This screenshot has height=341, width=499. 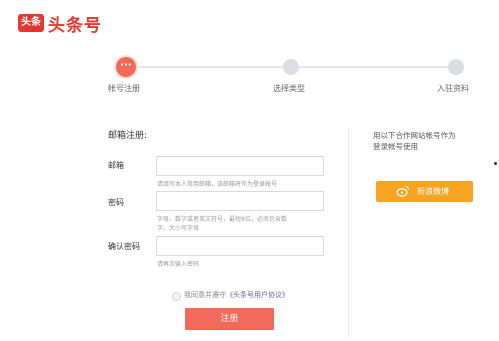 What do you see at coordinates (205, 295) in the screenshot?
I see `agree-prefix: 我同意并遵守` at bounding box center [205, 295].